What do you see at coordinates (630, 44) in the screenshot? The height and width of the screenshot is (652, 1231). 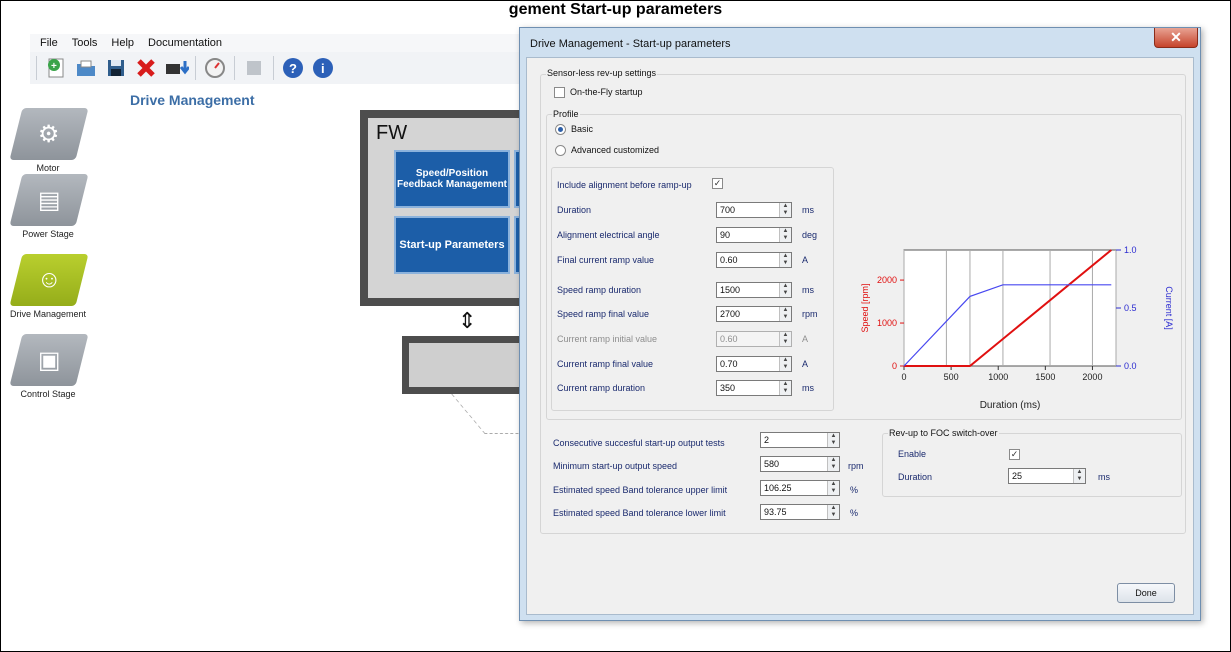 I see `dialog-title: Drive Management - Start-up parameters` at bounding box center [630, 44].